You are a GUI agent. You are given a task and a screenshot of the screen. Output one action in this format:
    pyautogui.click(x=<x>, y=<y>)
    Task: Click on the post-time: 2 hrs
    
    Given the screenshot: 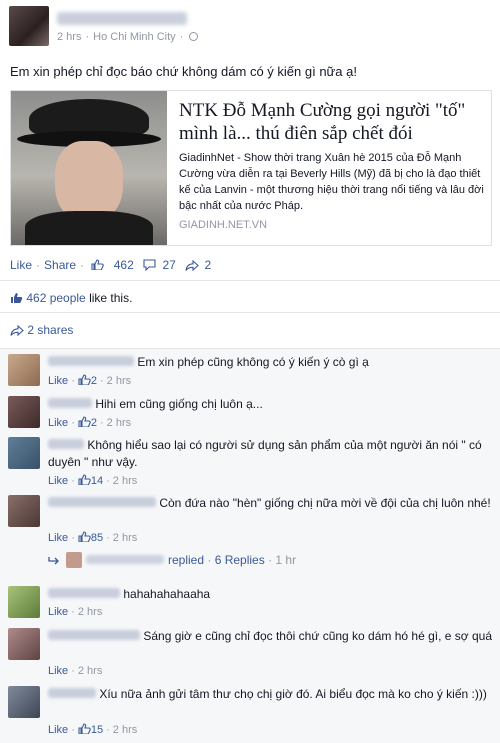 What is the action you would take?
    pyautogui.click(x=69, y=37)
    